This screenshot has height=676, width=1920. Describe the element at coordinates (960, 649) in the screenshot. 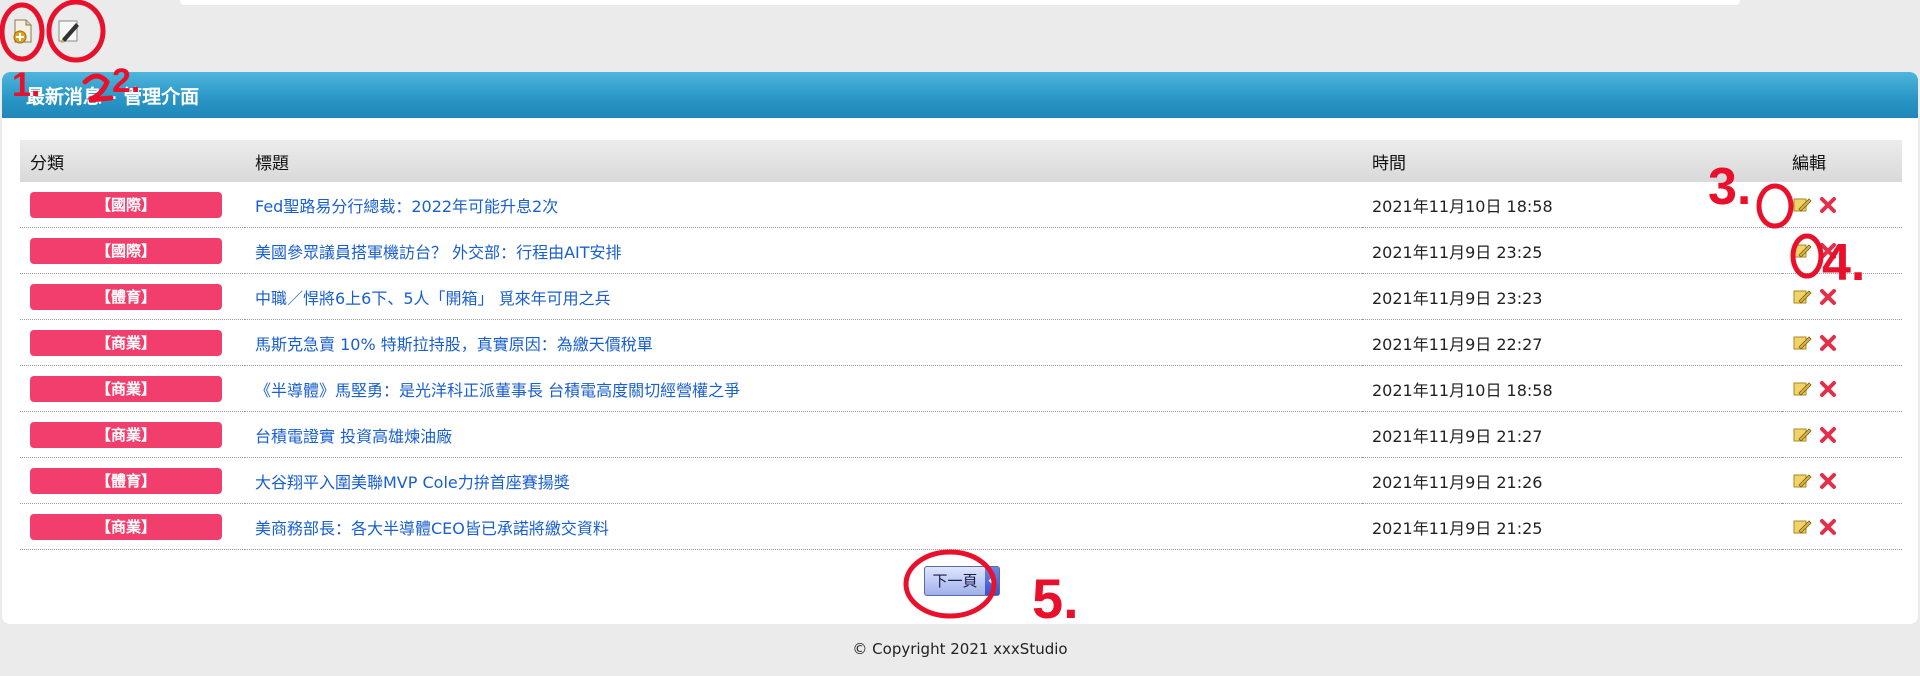

I see `footer-copyright: © Copyright 2021 xxxStudio` at that location.